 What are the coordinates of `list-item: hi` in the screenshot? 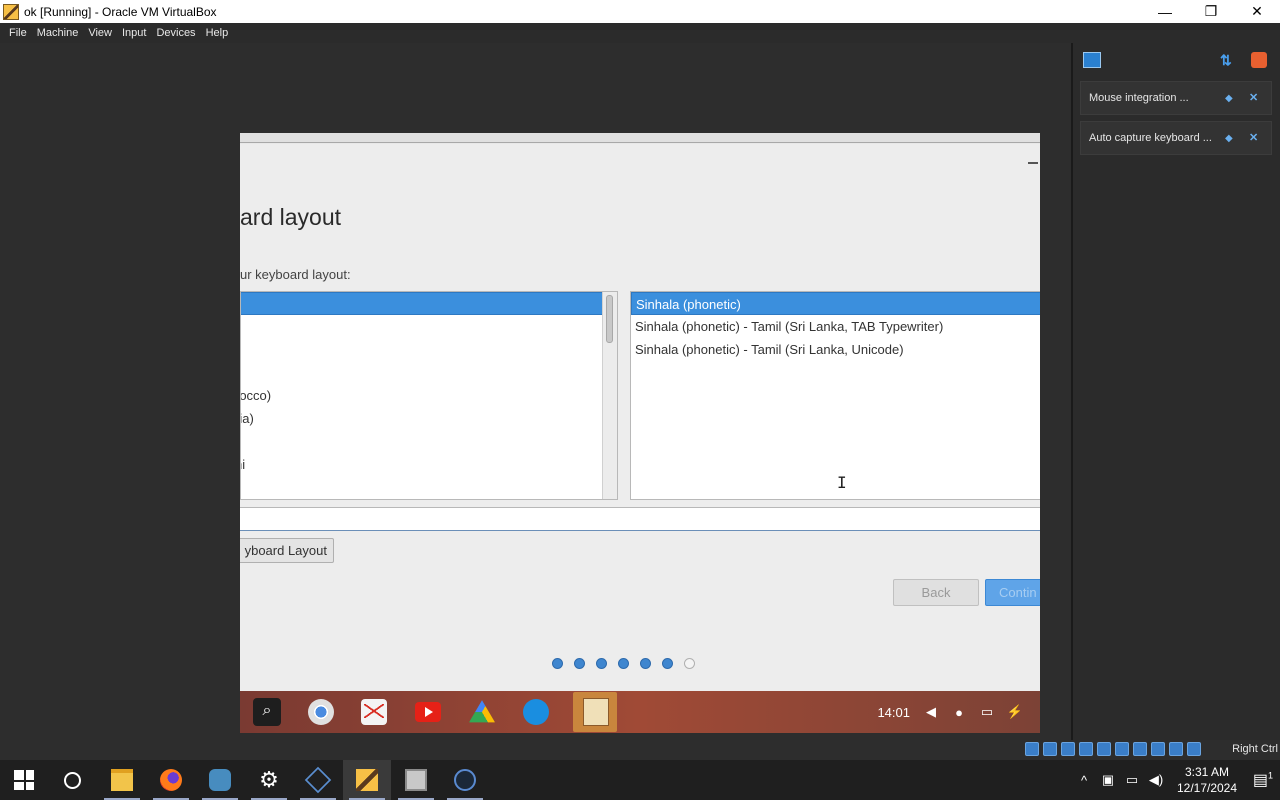 It's located at (429, 464).